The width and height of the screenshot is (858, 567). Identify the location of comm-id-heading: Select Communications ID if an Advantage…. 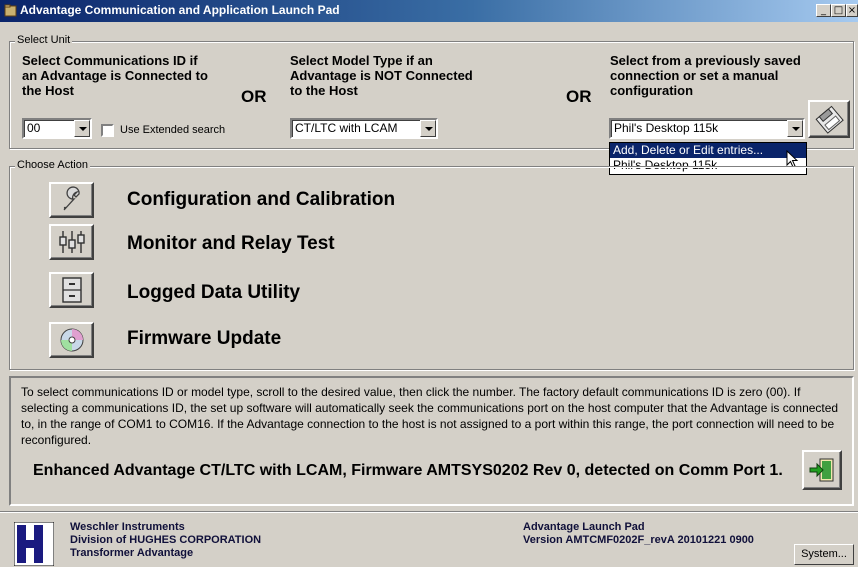
(115, 75).